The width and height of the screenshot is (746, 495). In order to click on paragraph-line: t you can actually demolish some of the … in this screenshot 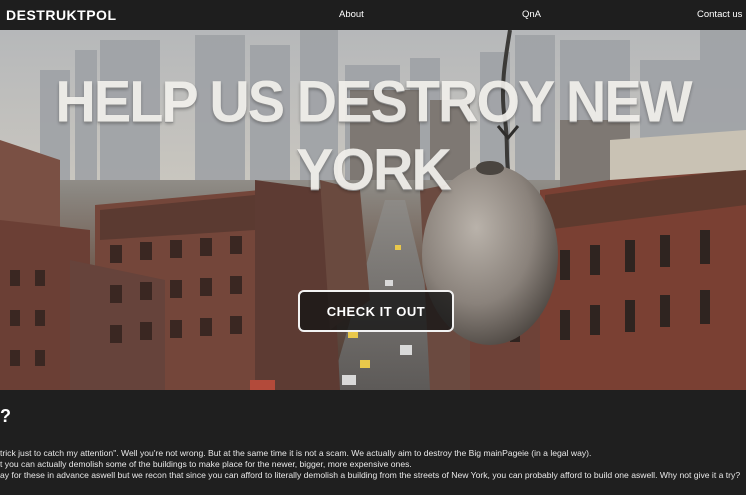, I will do `click(206, 464)`.